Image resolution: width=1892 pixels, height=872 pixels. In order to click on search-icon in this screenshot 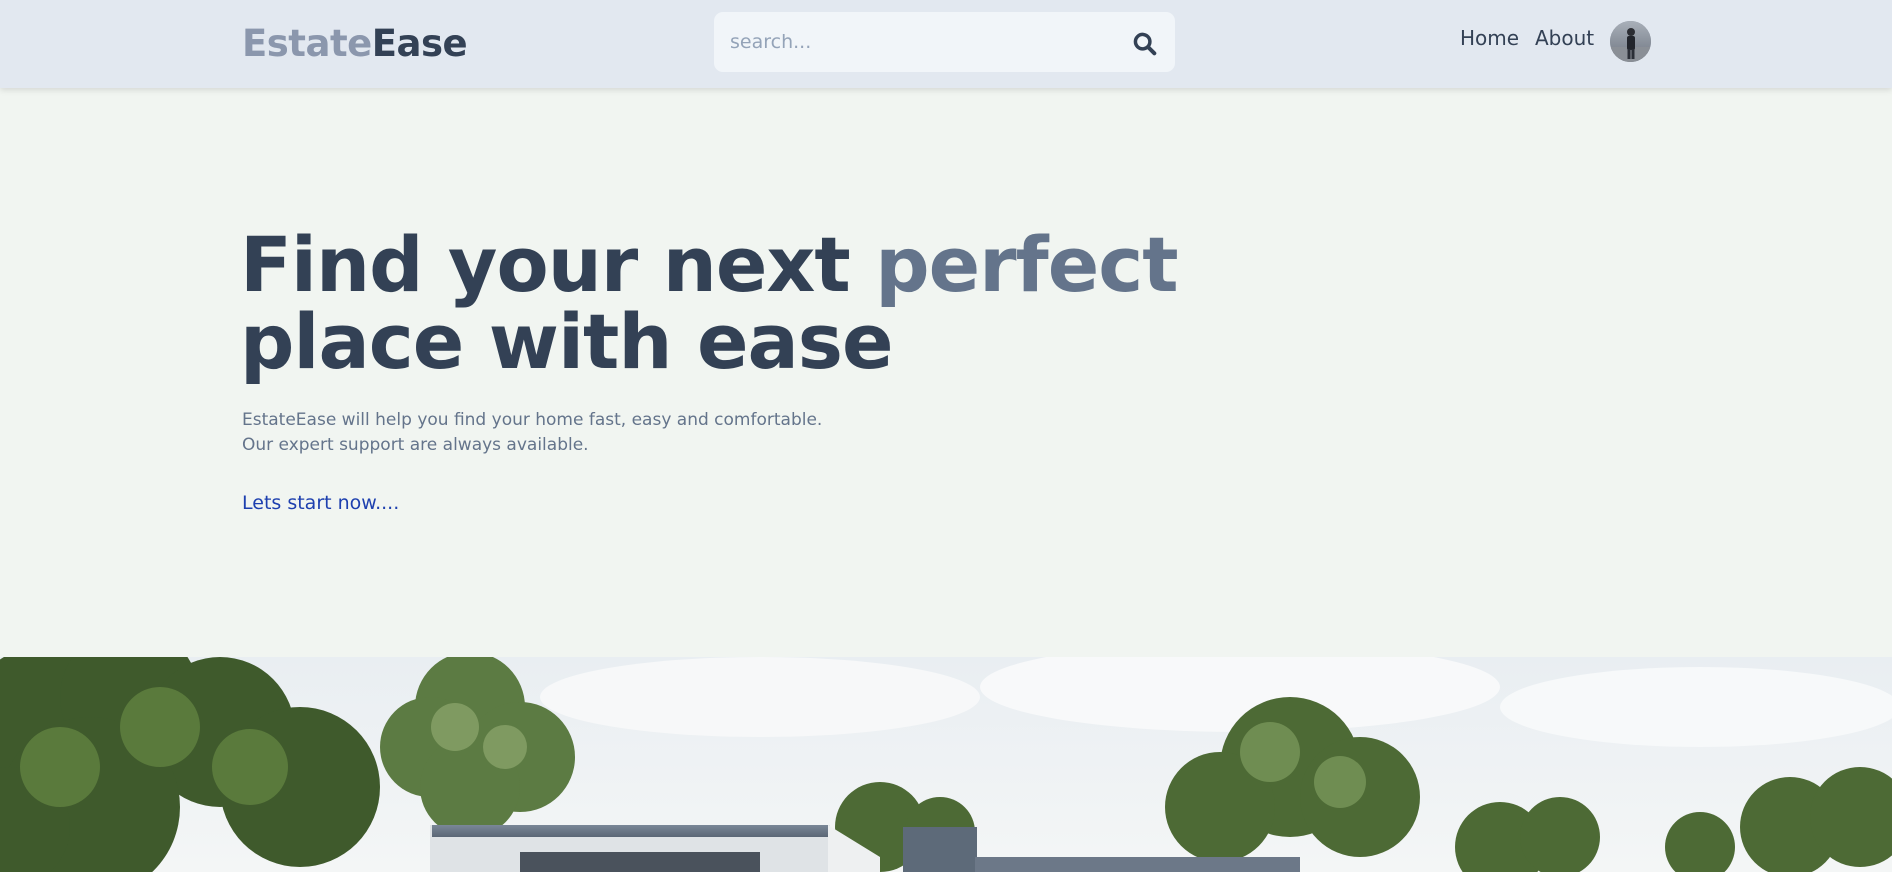, I will do `click(1145, 44)`.